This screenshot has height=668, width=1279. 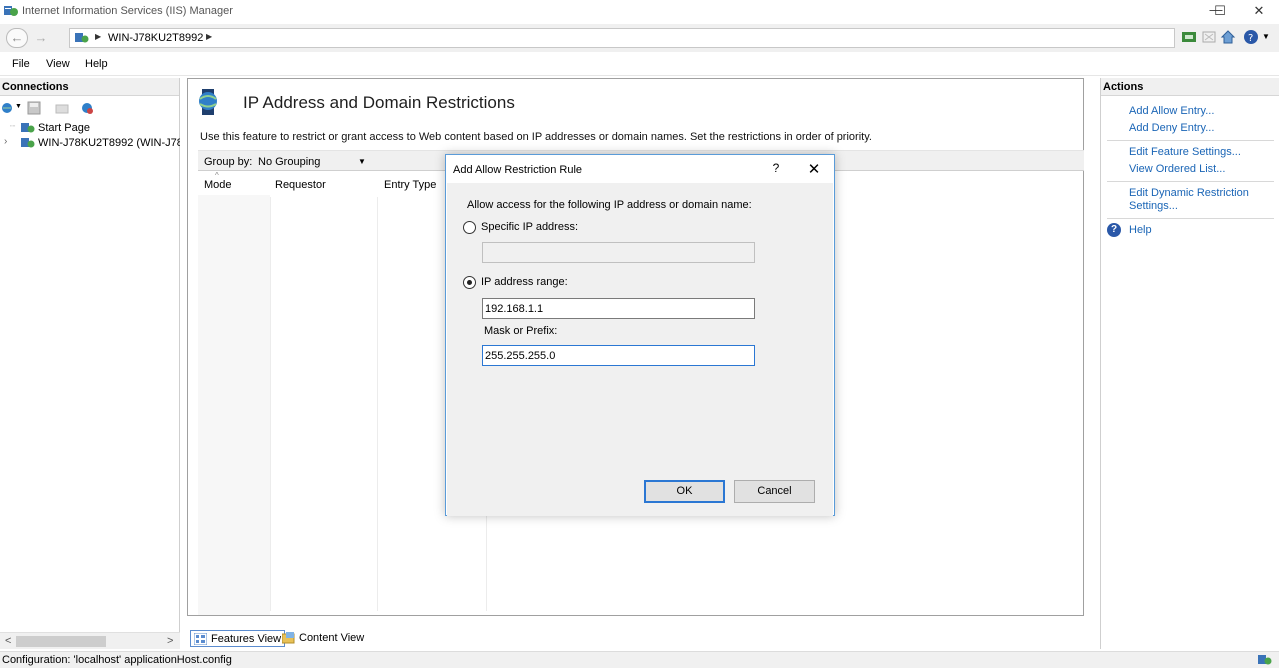 What do you see at coordinates (1190, 87) in the screenshot?
I see `actions-header: Actions` at bounding box center [1190, 87].